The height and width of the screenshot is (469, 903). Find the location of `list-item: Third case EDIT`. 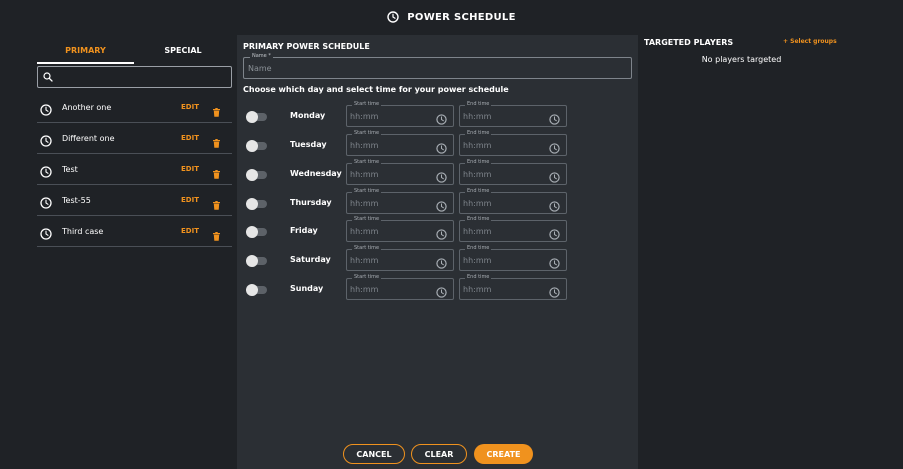

list-item: Third case EDIT is located at coordinates (134, 231).